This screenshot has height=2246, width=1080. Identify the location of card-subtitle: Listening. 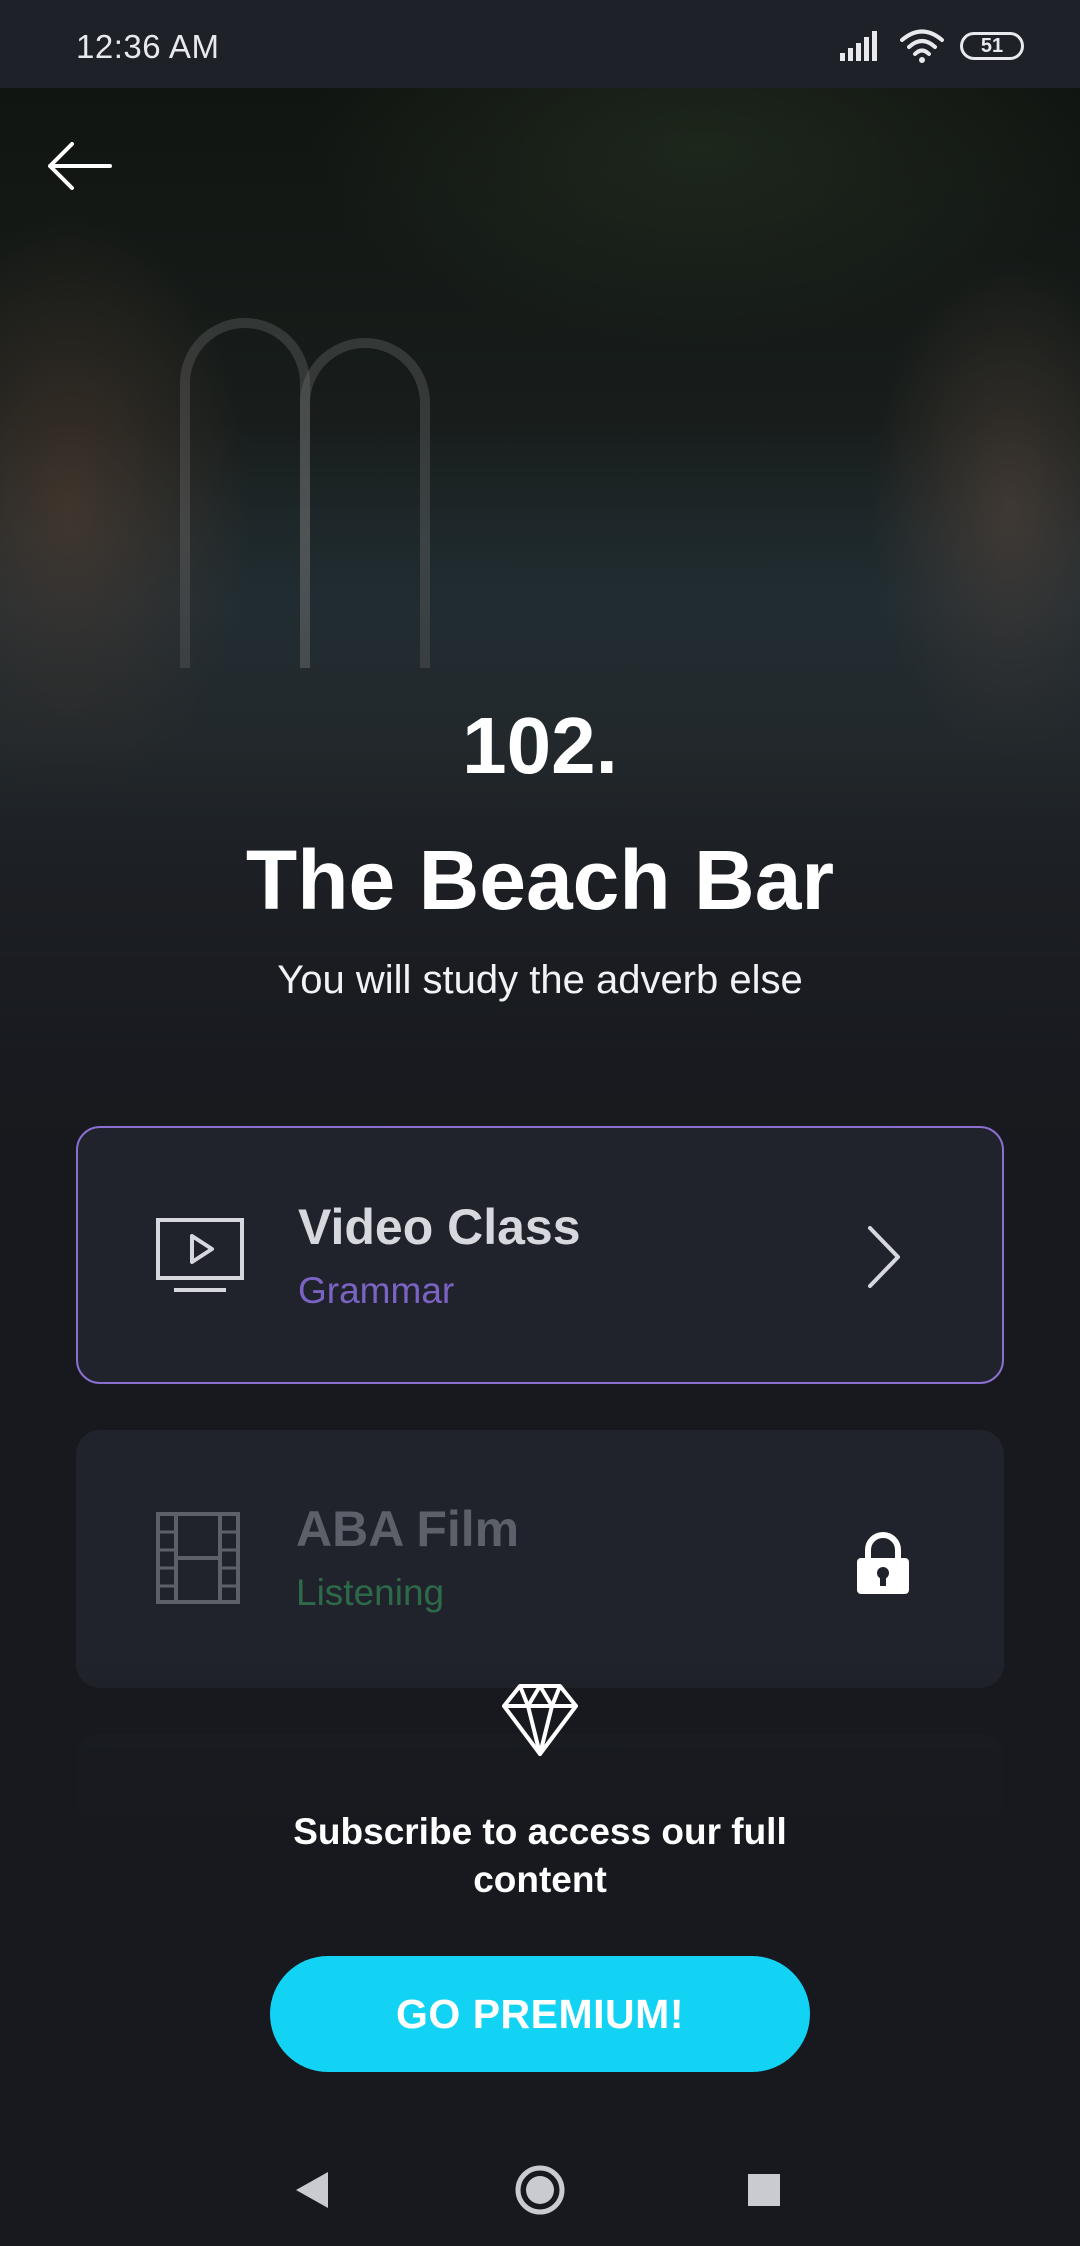
(370, 1592).